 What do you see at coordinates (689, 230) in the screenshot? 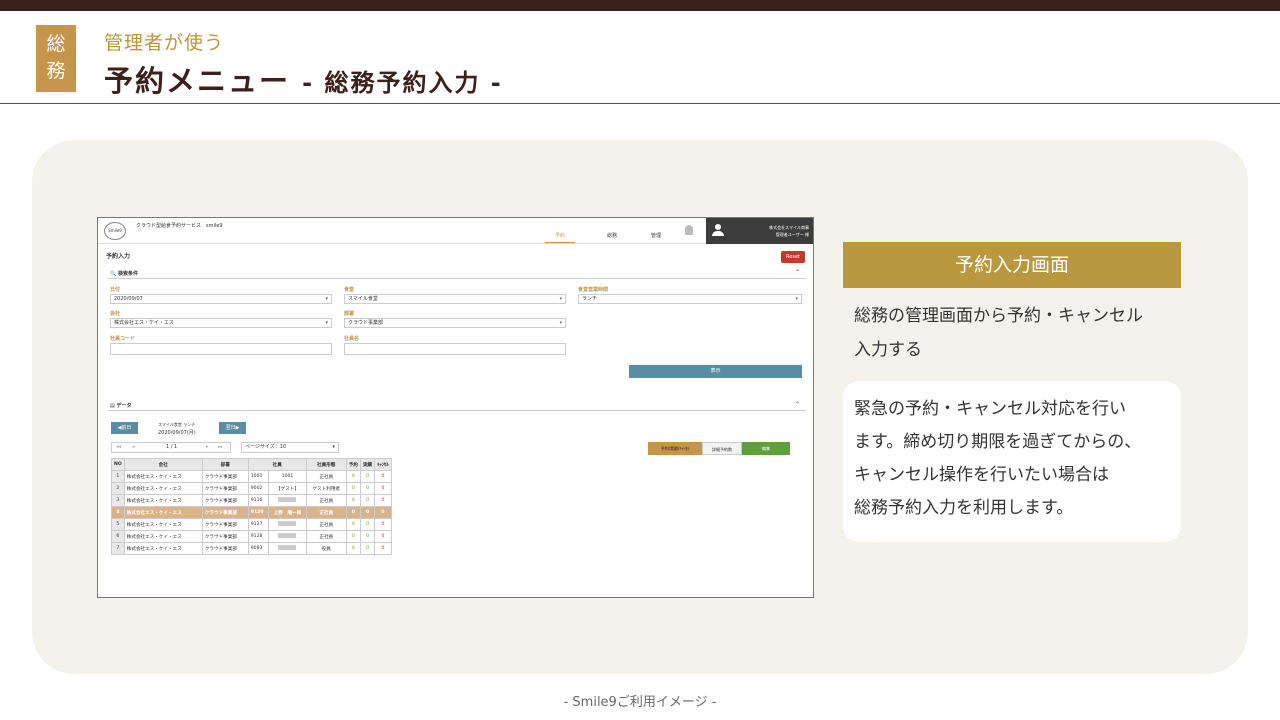
I see `bell-icon` at bounding box center [689, 230].